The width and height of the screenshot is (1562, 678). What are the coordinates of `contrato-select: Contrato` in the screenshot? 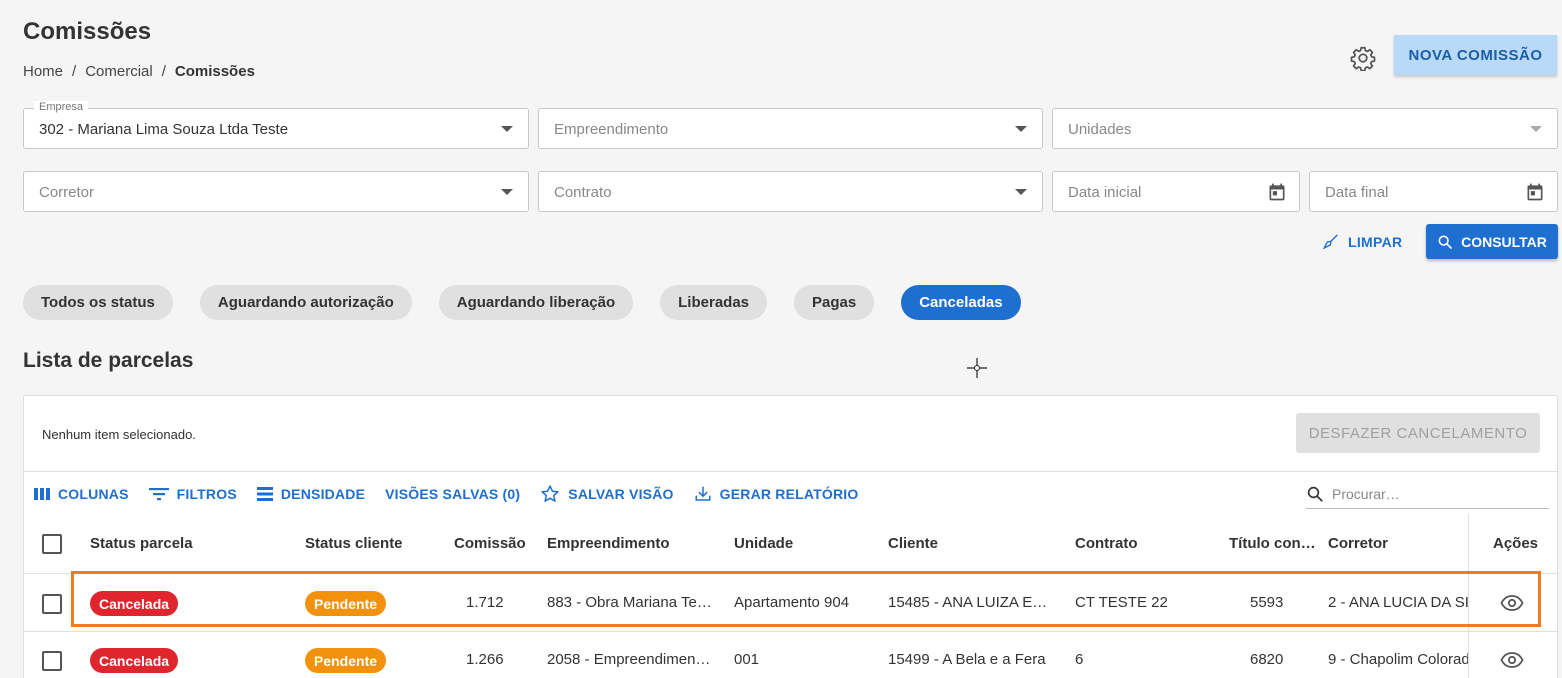 It's located at (790, 191).